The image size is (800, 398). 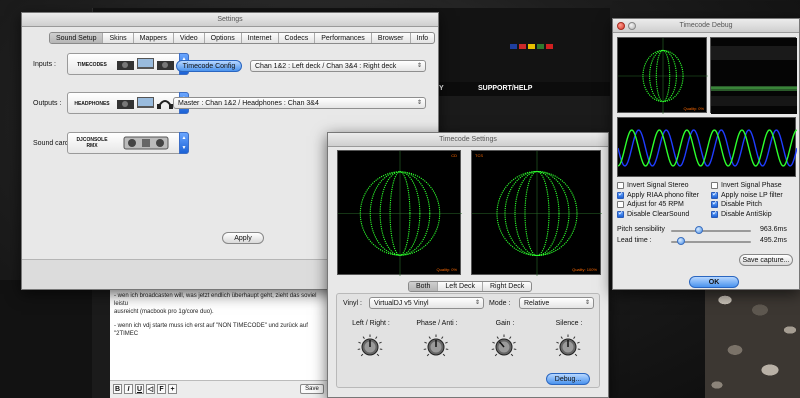 I want to click on tab-codecs: Codecs, so click(x=297, y=38).